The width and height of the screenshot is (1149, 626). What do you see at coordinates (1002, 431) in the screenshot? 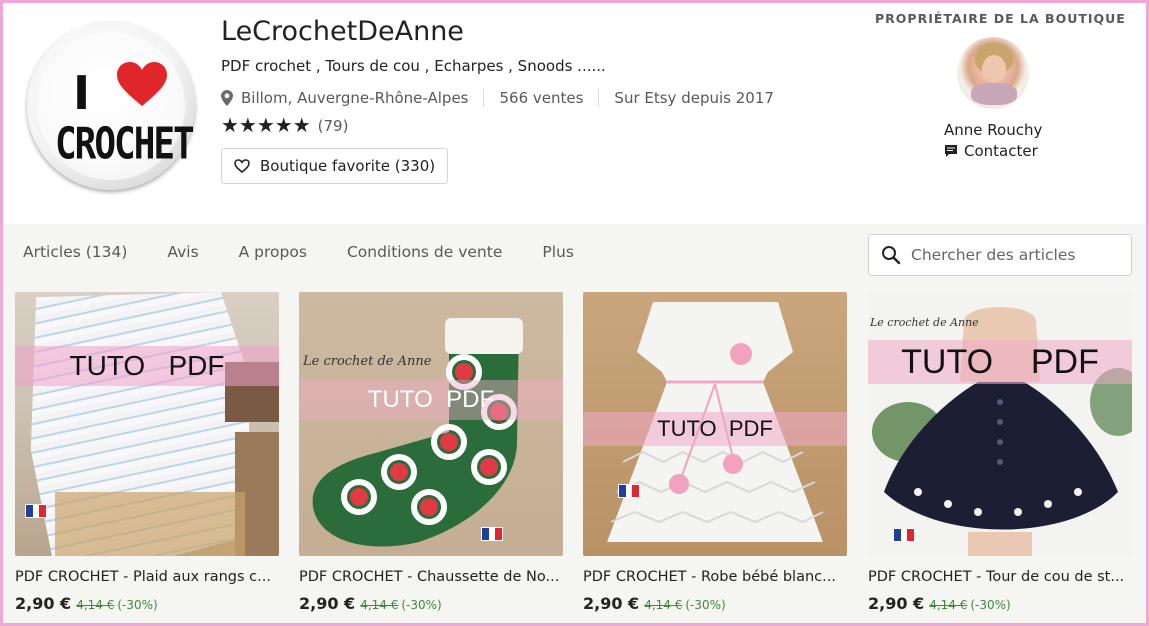
I see `collar-image` at bounding box center [1002, 431].